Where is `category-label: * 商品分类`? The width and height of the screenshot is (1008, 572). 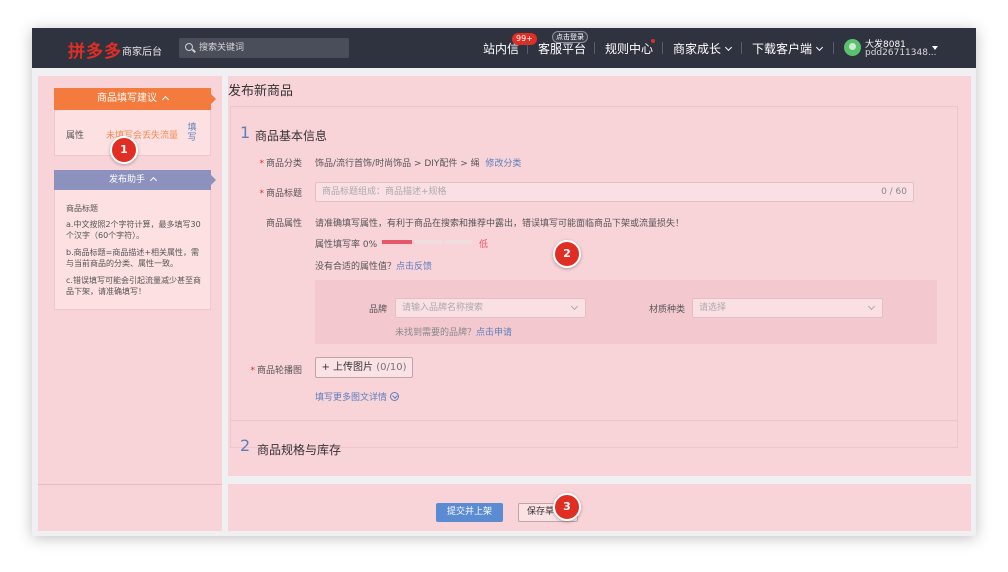 category-label: * 商品分类 is located at coordinates (280, 164).